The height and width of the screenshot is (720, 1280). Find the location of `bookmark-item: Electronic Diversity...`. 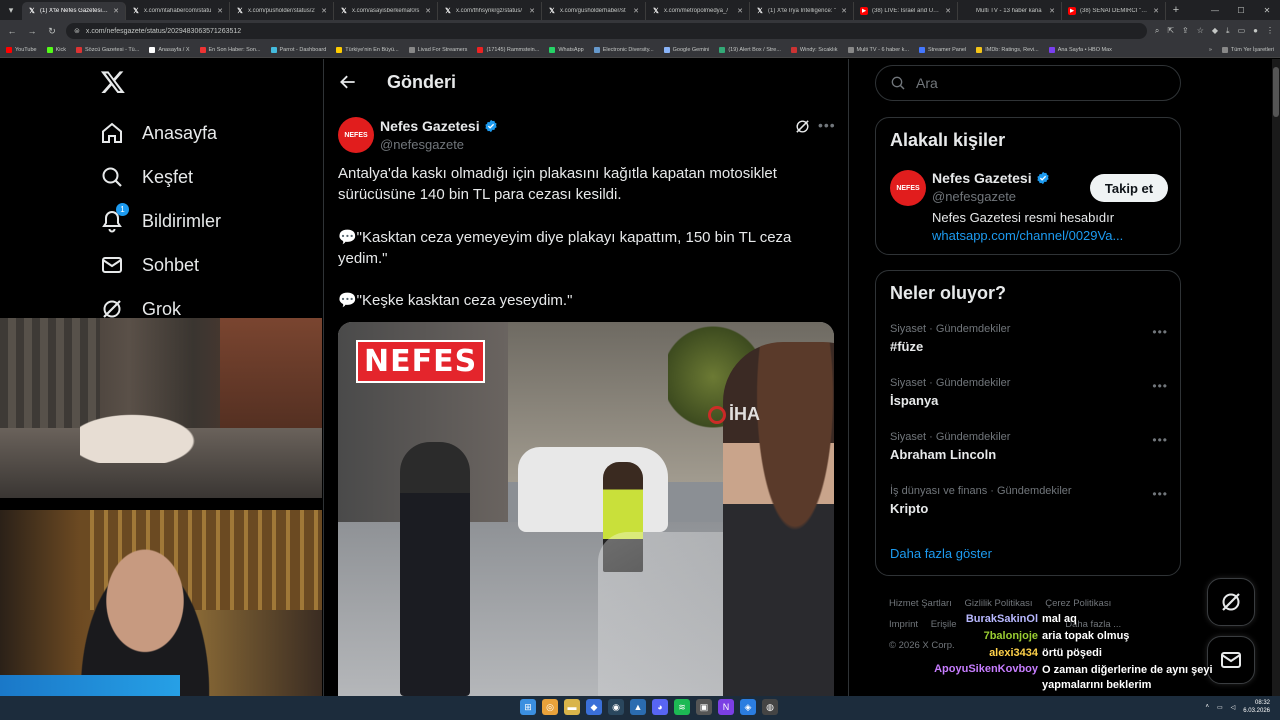

bookmark-item: Electronic Diversity... is located at coordinates (623, 49).